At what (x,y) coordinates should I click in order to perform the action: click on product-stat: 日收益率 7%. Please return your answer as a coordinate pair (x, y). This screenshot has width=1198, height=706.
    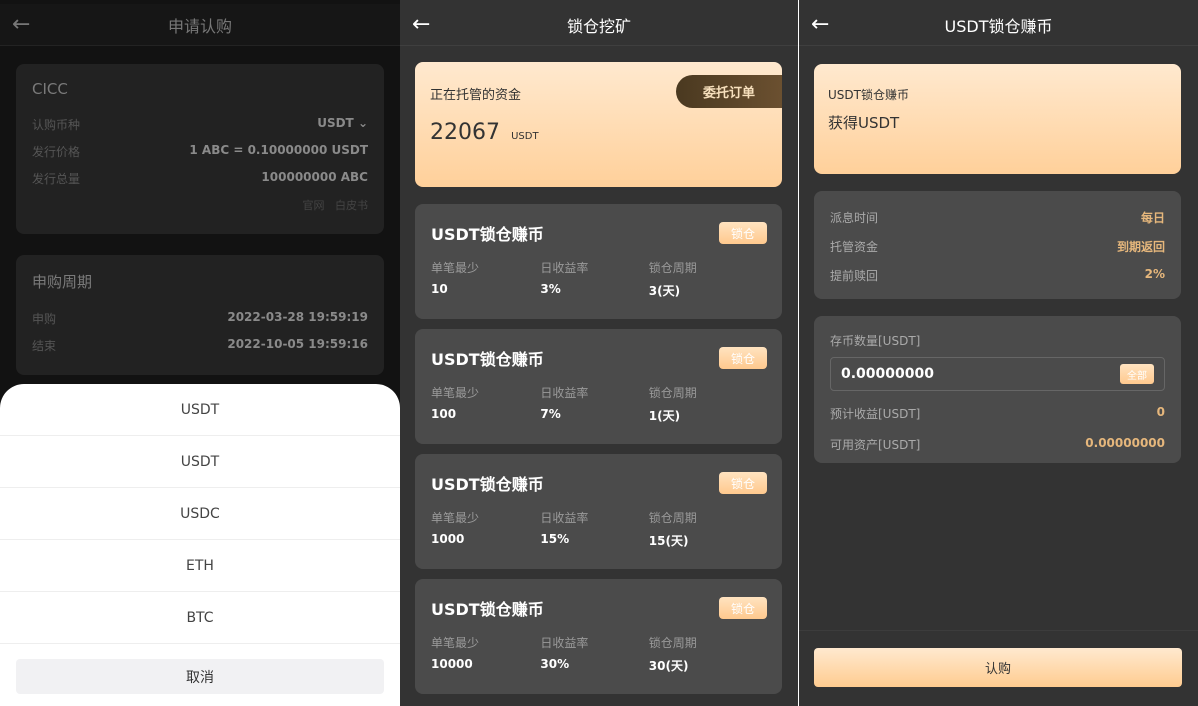
    Looking at the image, I should click on (564, 403).